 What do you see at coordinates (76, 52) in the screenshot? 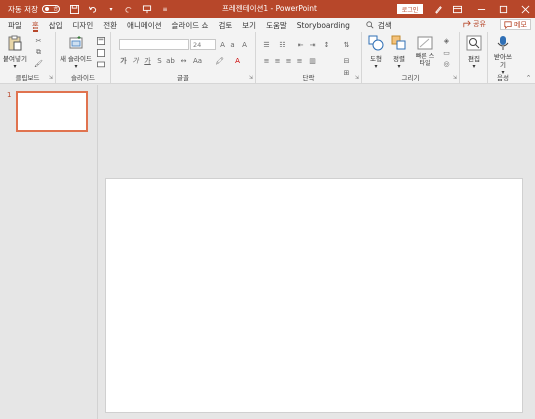
I see `new-slide-button: 새 슬라이드 ▾` at bounding box center [76, 52].